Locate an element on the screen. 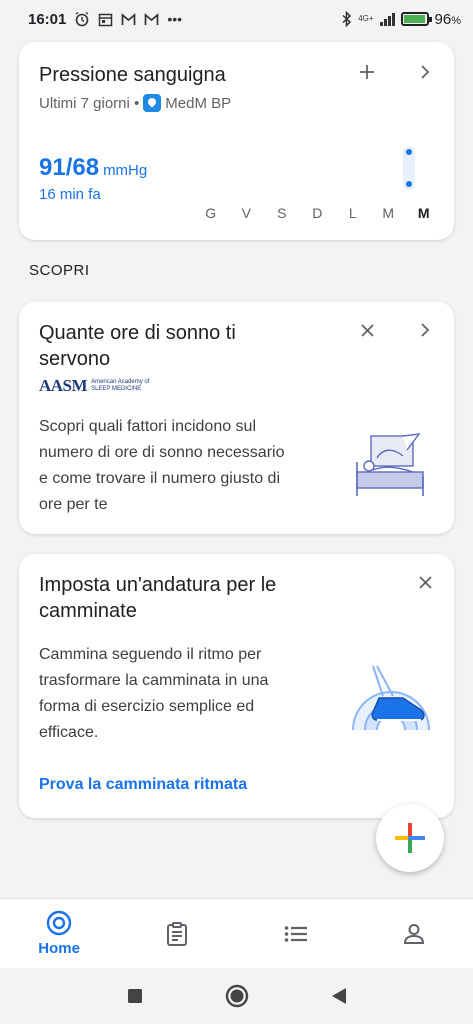 This screenshot has height=1024, width=473. day-label: M is located at coordinates (388, 213).